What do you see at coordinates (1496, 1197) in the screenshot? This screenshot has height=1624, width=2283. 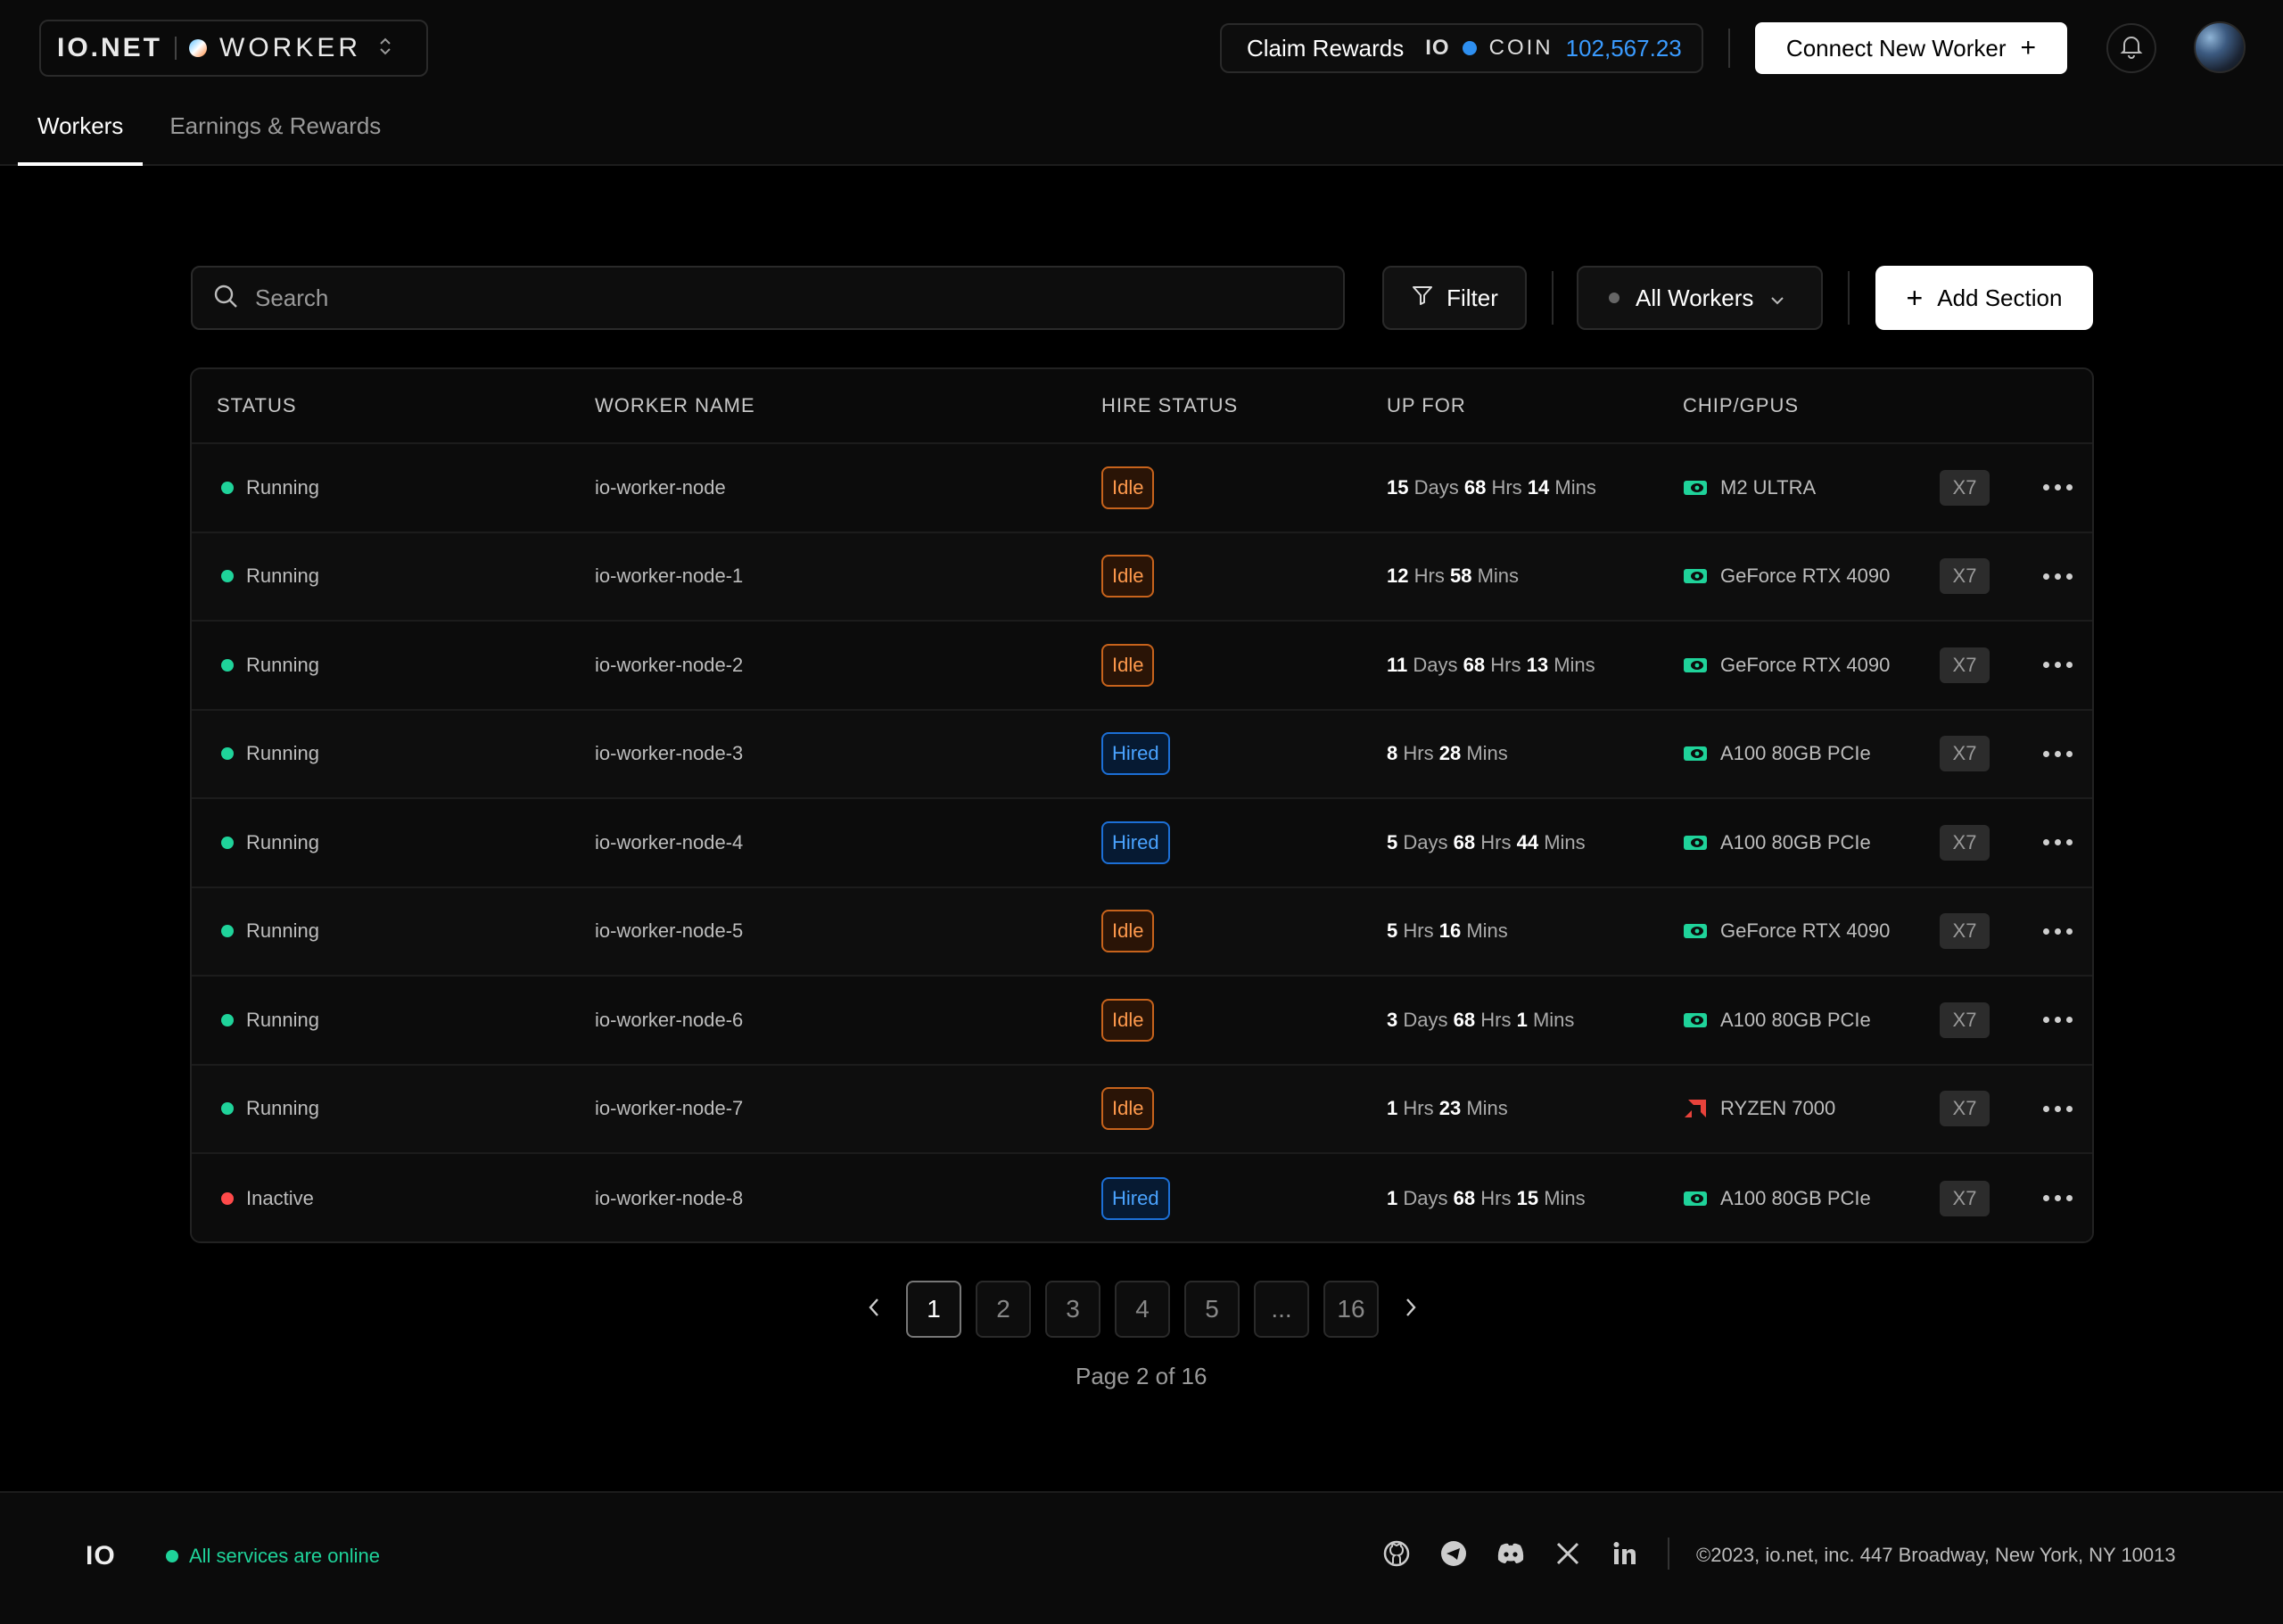 I see `up-unit: Hrs` at bounding box center [1496, 1197].